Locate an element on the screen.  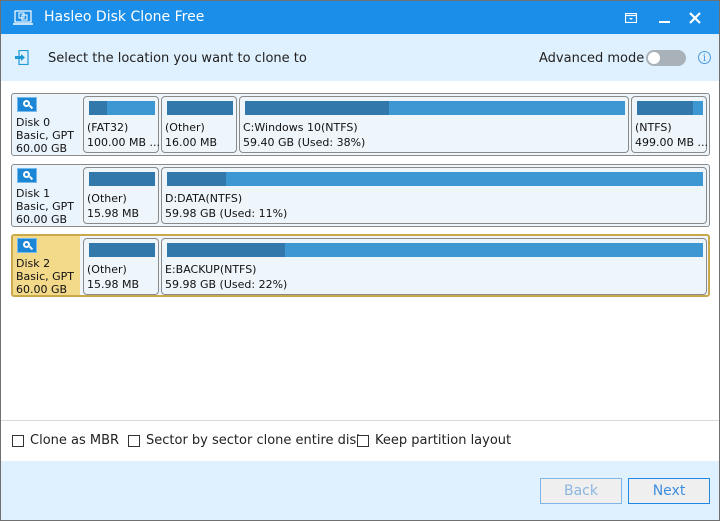
checkbox-label: Clone as MBR is located at coordinates (75, 440).